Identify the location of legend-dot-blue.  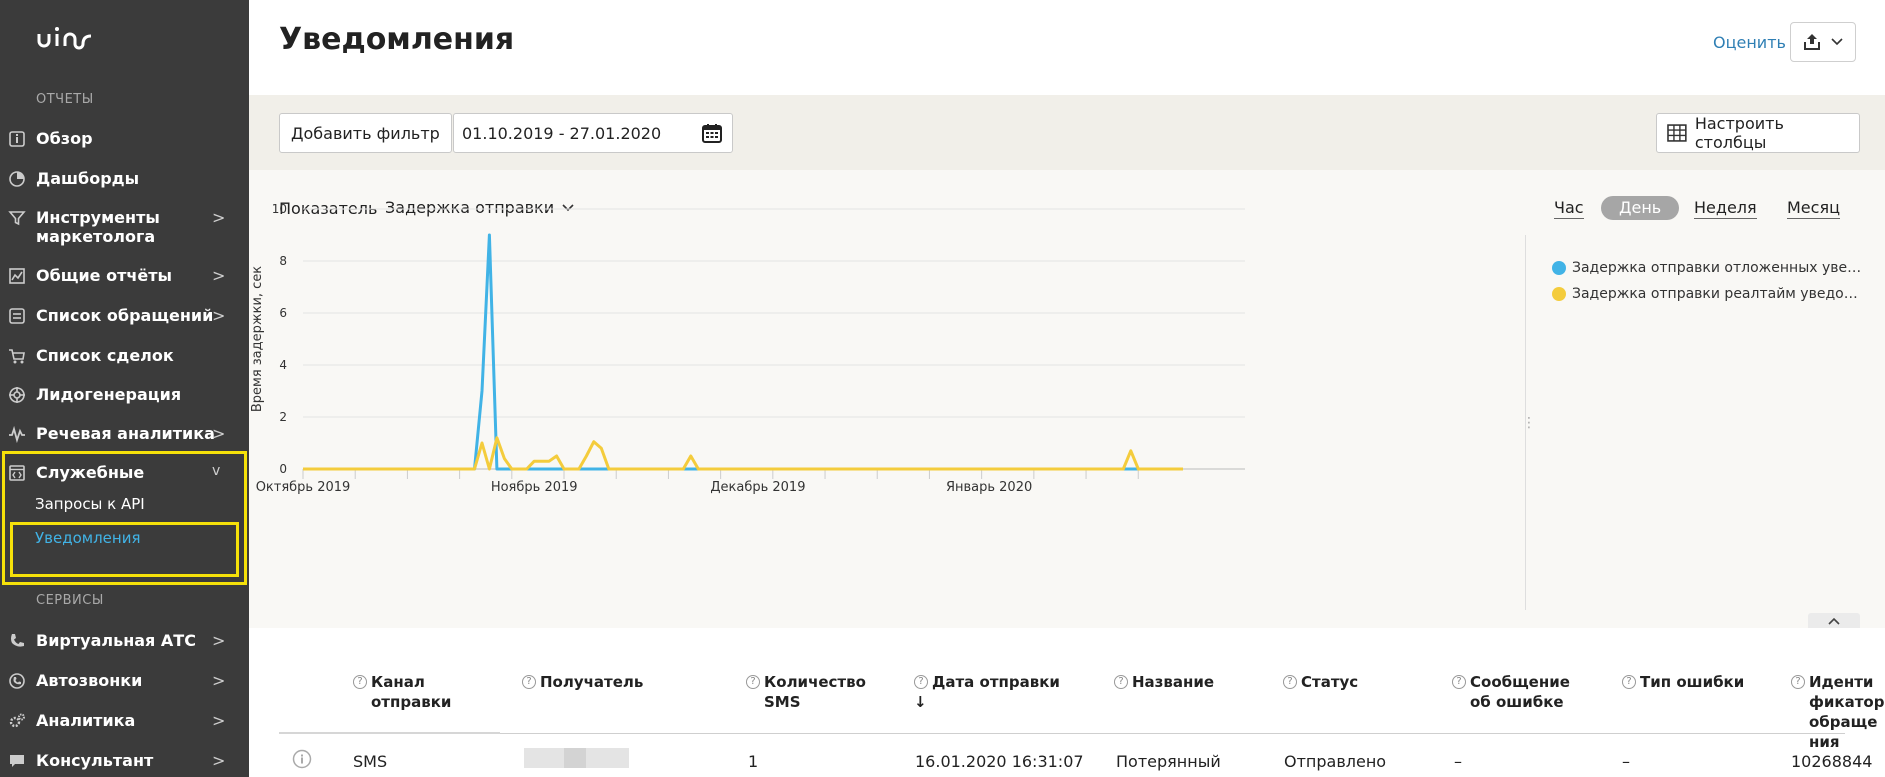
(1559, 268).